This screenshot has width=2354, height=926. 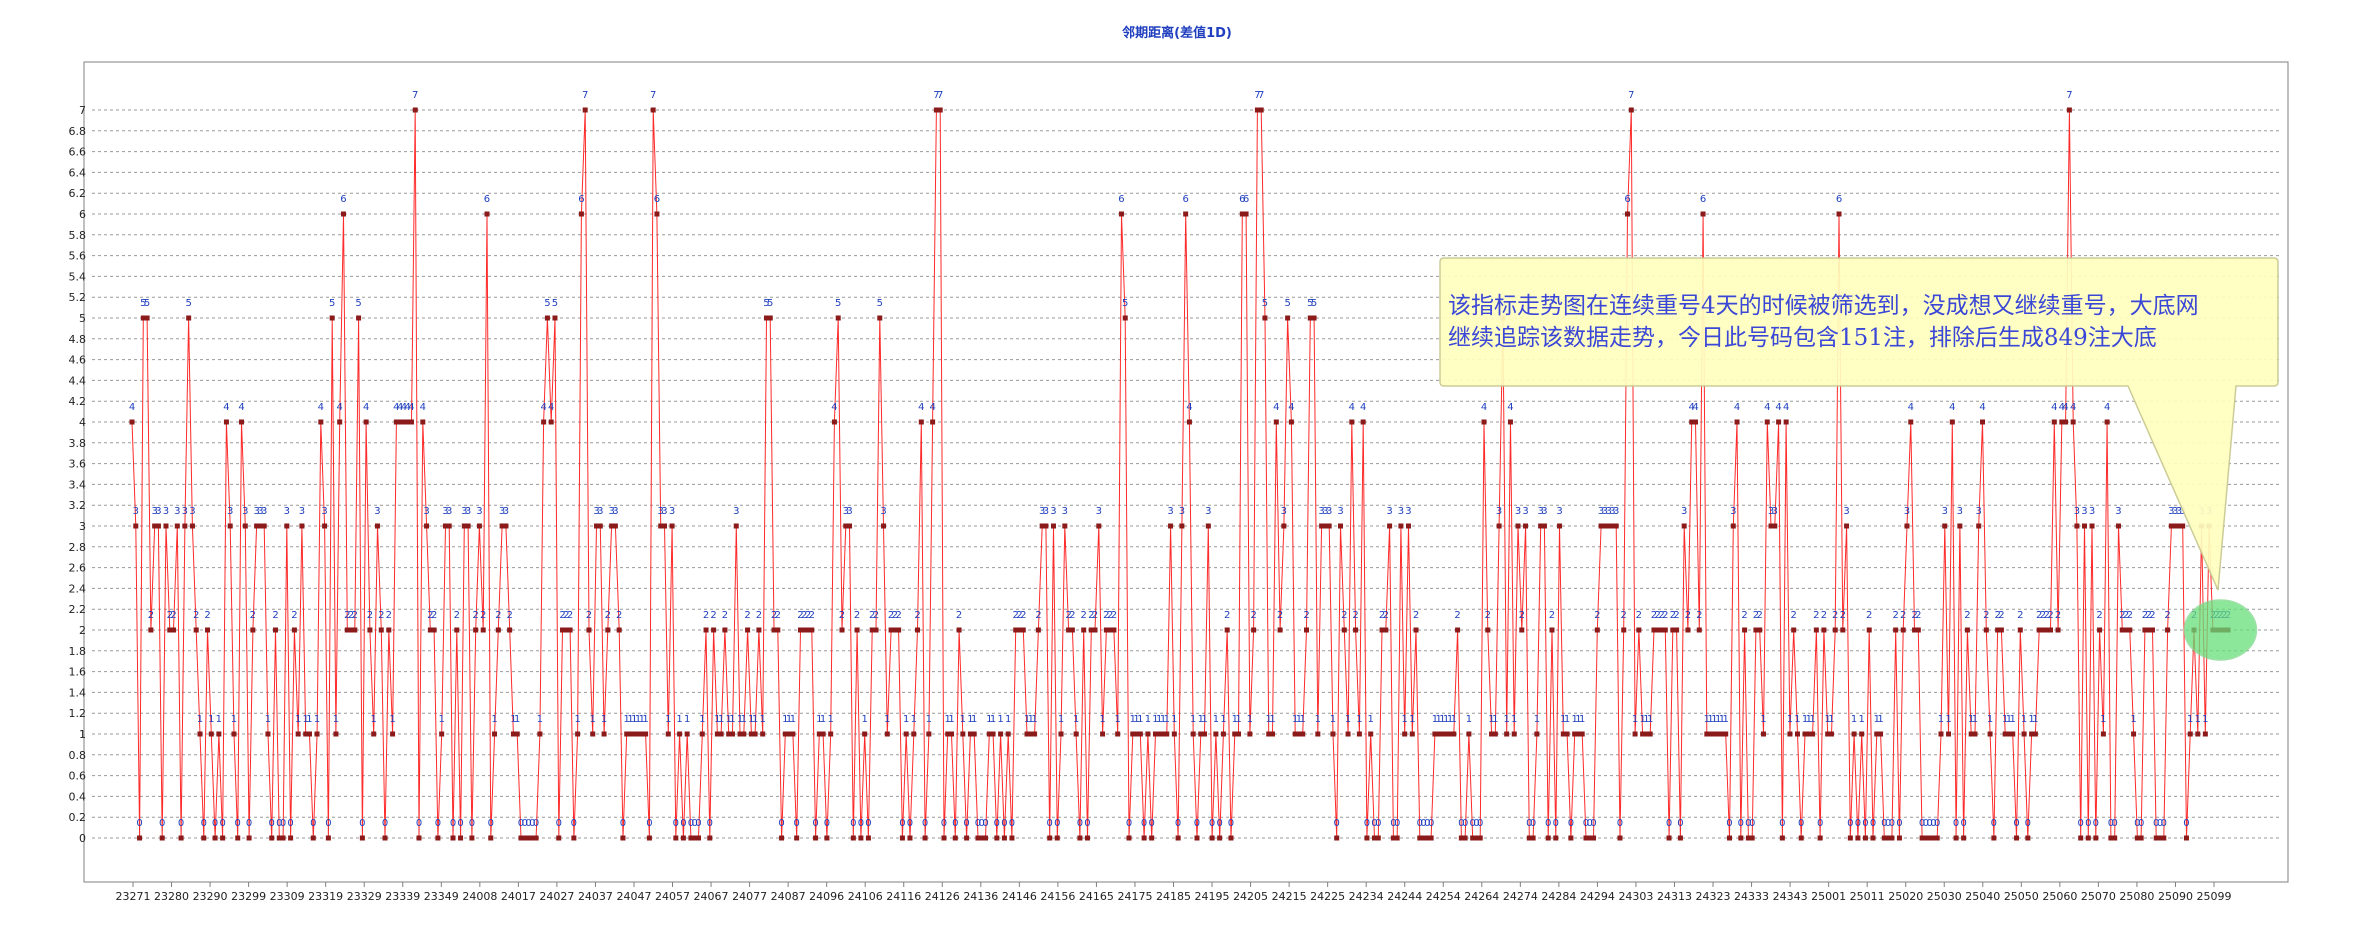 What do you see at coordinates (171, 896) in the screenshot?
I see `x-tick-label: 23280` at bounding box center [171, 896].